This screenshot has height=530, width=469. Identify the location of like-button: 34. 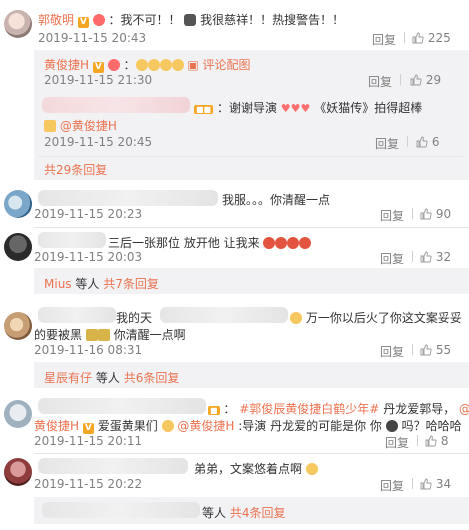
(435, 484).